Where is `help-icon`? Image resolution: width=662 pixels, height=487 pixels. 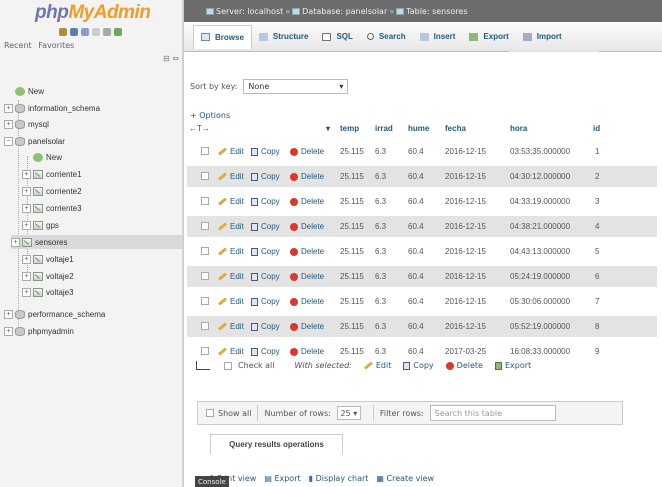 help-icon is located at coordinates (96, 32).